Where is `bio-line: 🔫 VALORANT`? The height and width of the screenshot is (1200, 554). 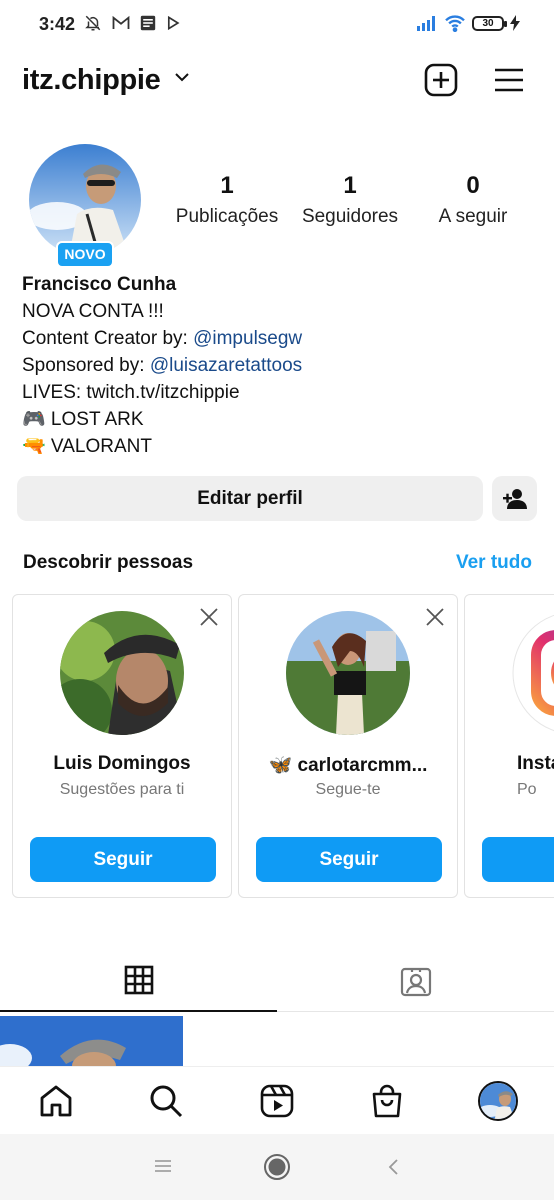
bio-line: 🔫 VALORANT is located at coordinates (87, 446).